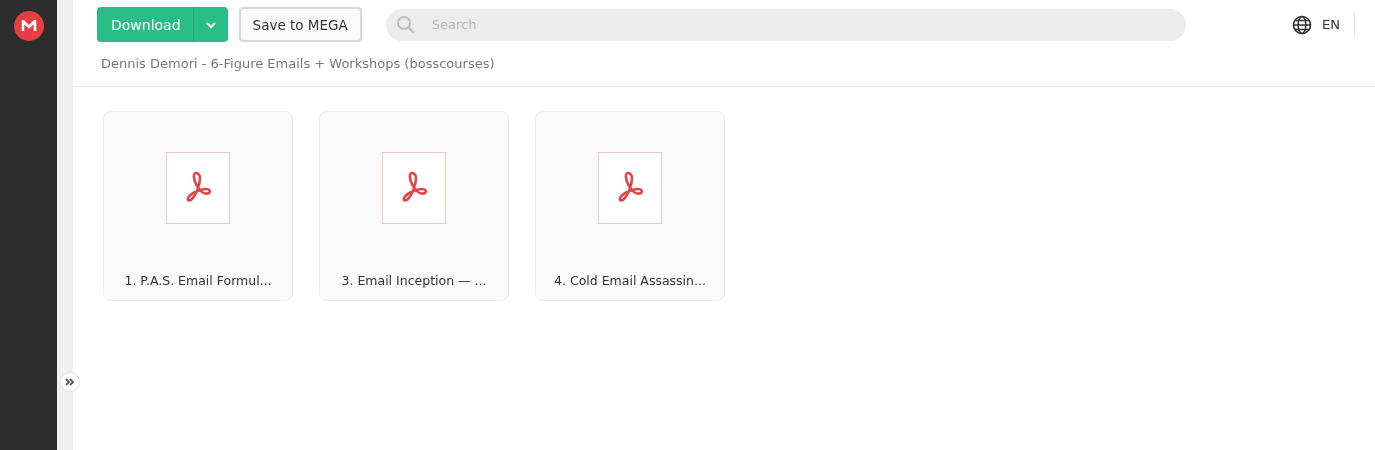 The image size is (1375, 450). I want to click on search-icon, so click(405, 24).